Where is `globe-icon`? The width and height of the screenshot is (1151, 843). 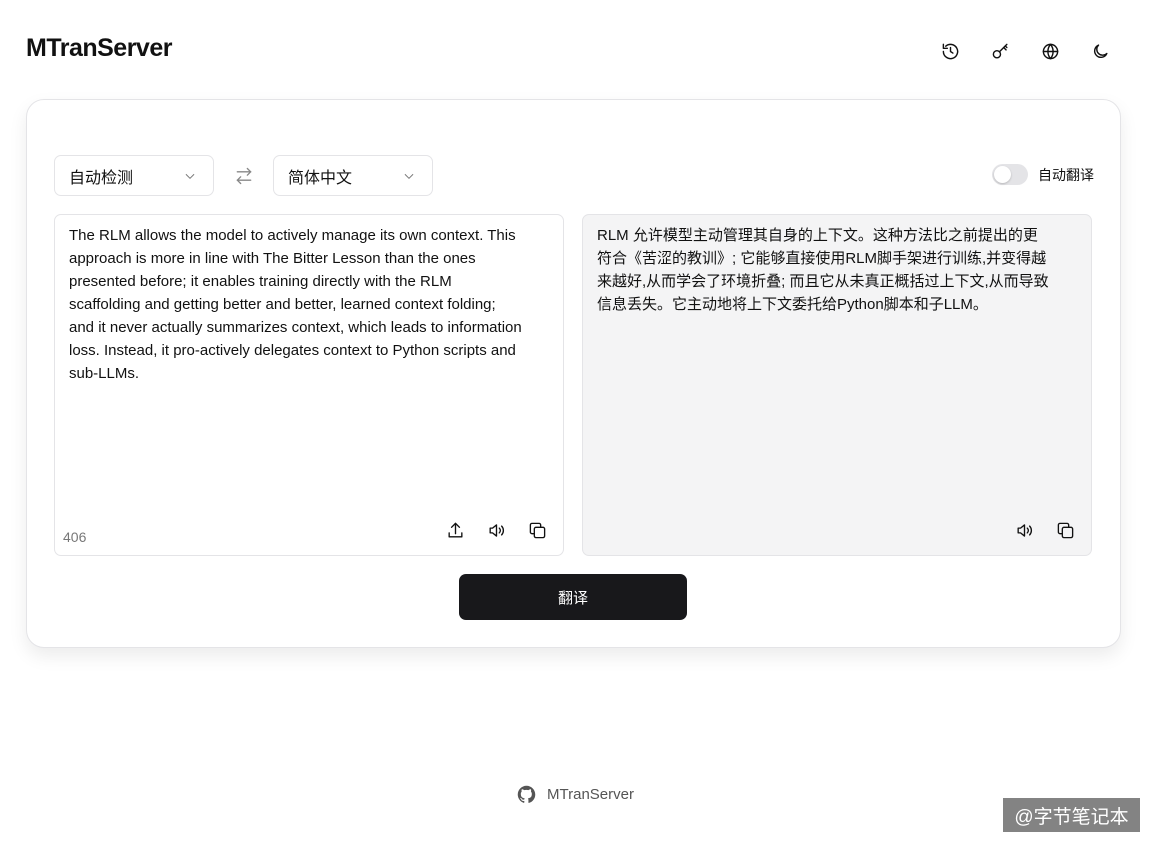 globe-icon is located at coordinates (1050, 51).